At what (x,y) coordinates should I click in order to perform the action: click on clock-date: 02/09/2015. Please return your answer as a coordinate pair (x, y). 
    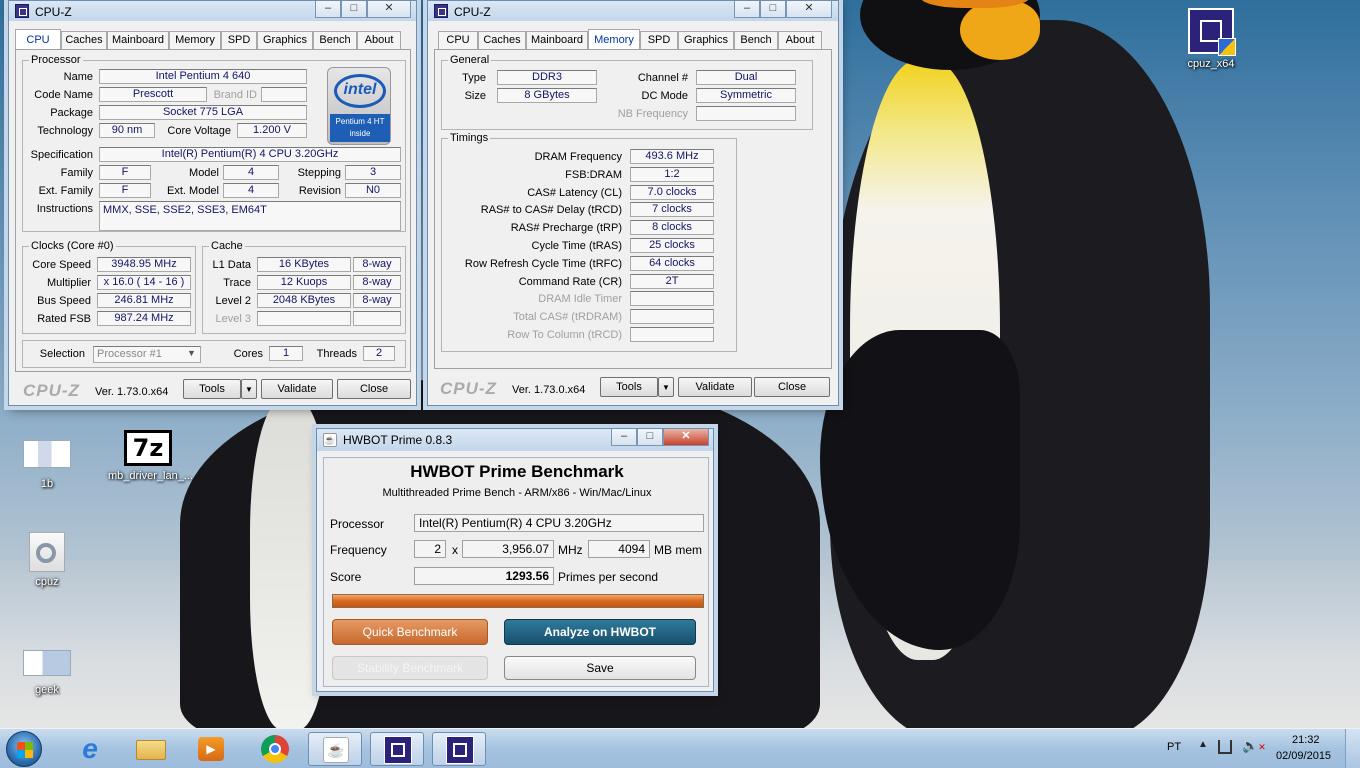
    Looking at the image, I should click on (1303, 756).